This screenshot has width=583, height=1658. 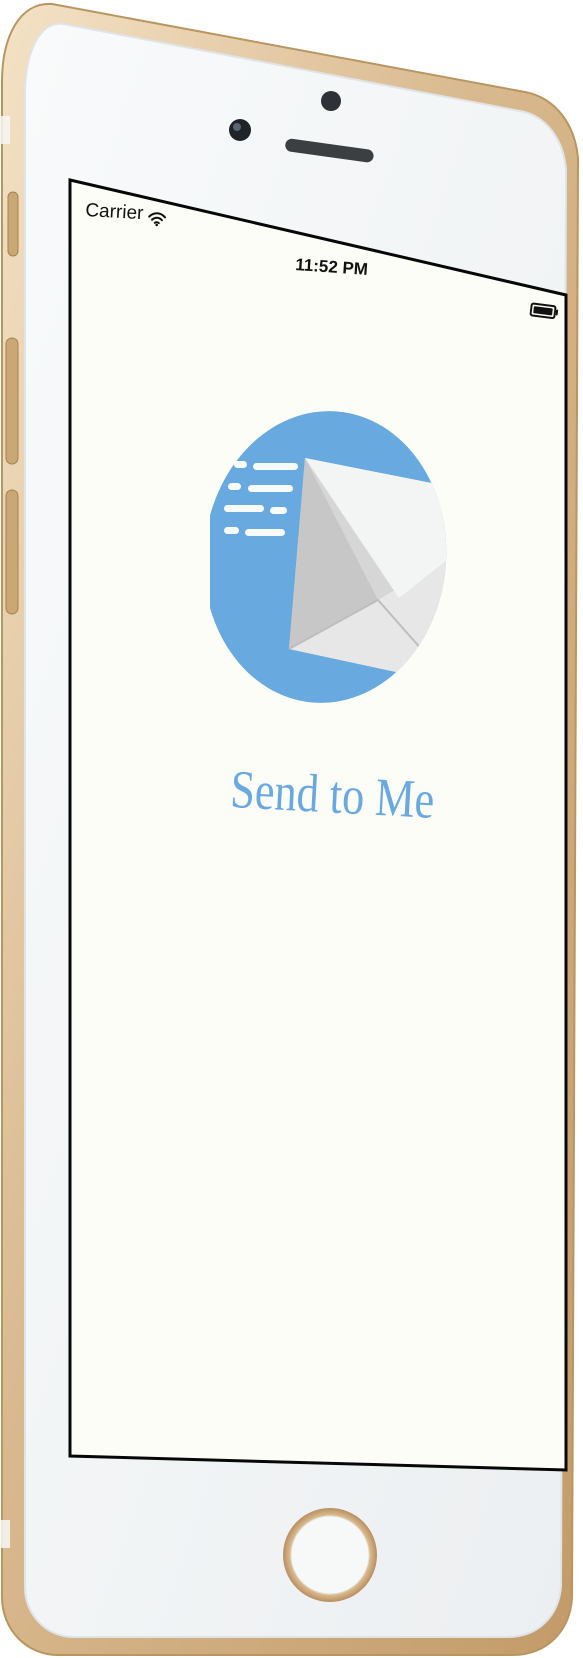 I want to click on battery-icon, so click(x=544, y=311).